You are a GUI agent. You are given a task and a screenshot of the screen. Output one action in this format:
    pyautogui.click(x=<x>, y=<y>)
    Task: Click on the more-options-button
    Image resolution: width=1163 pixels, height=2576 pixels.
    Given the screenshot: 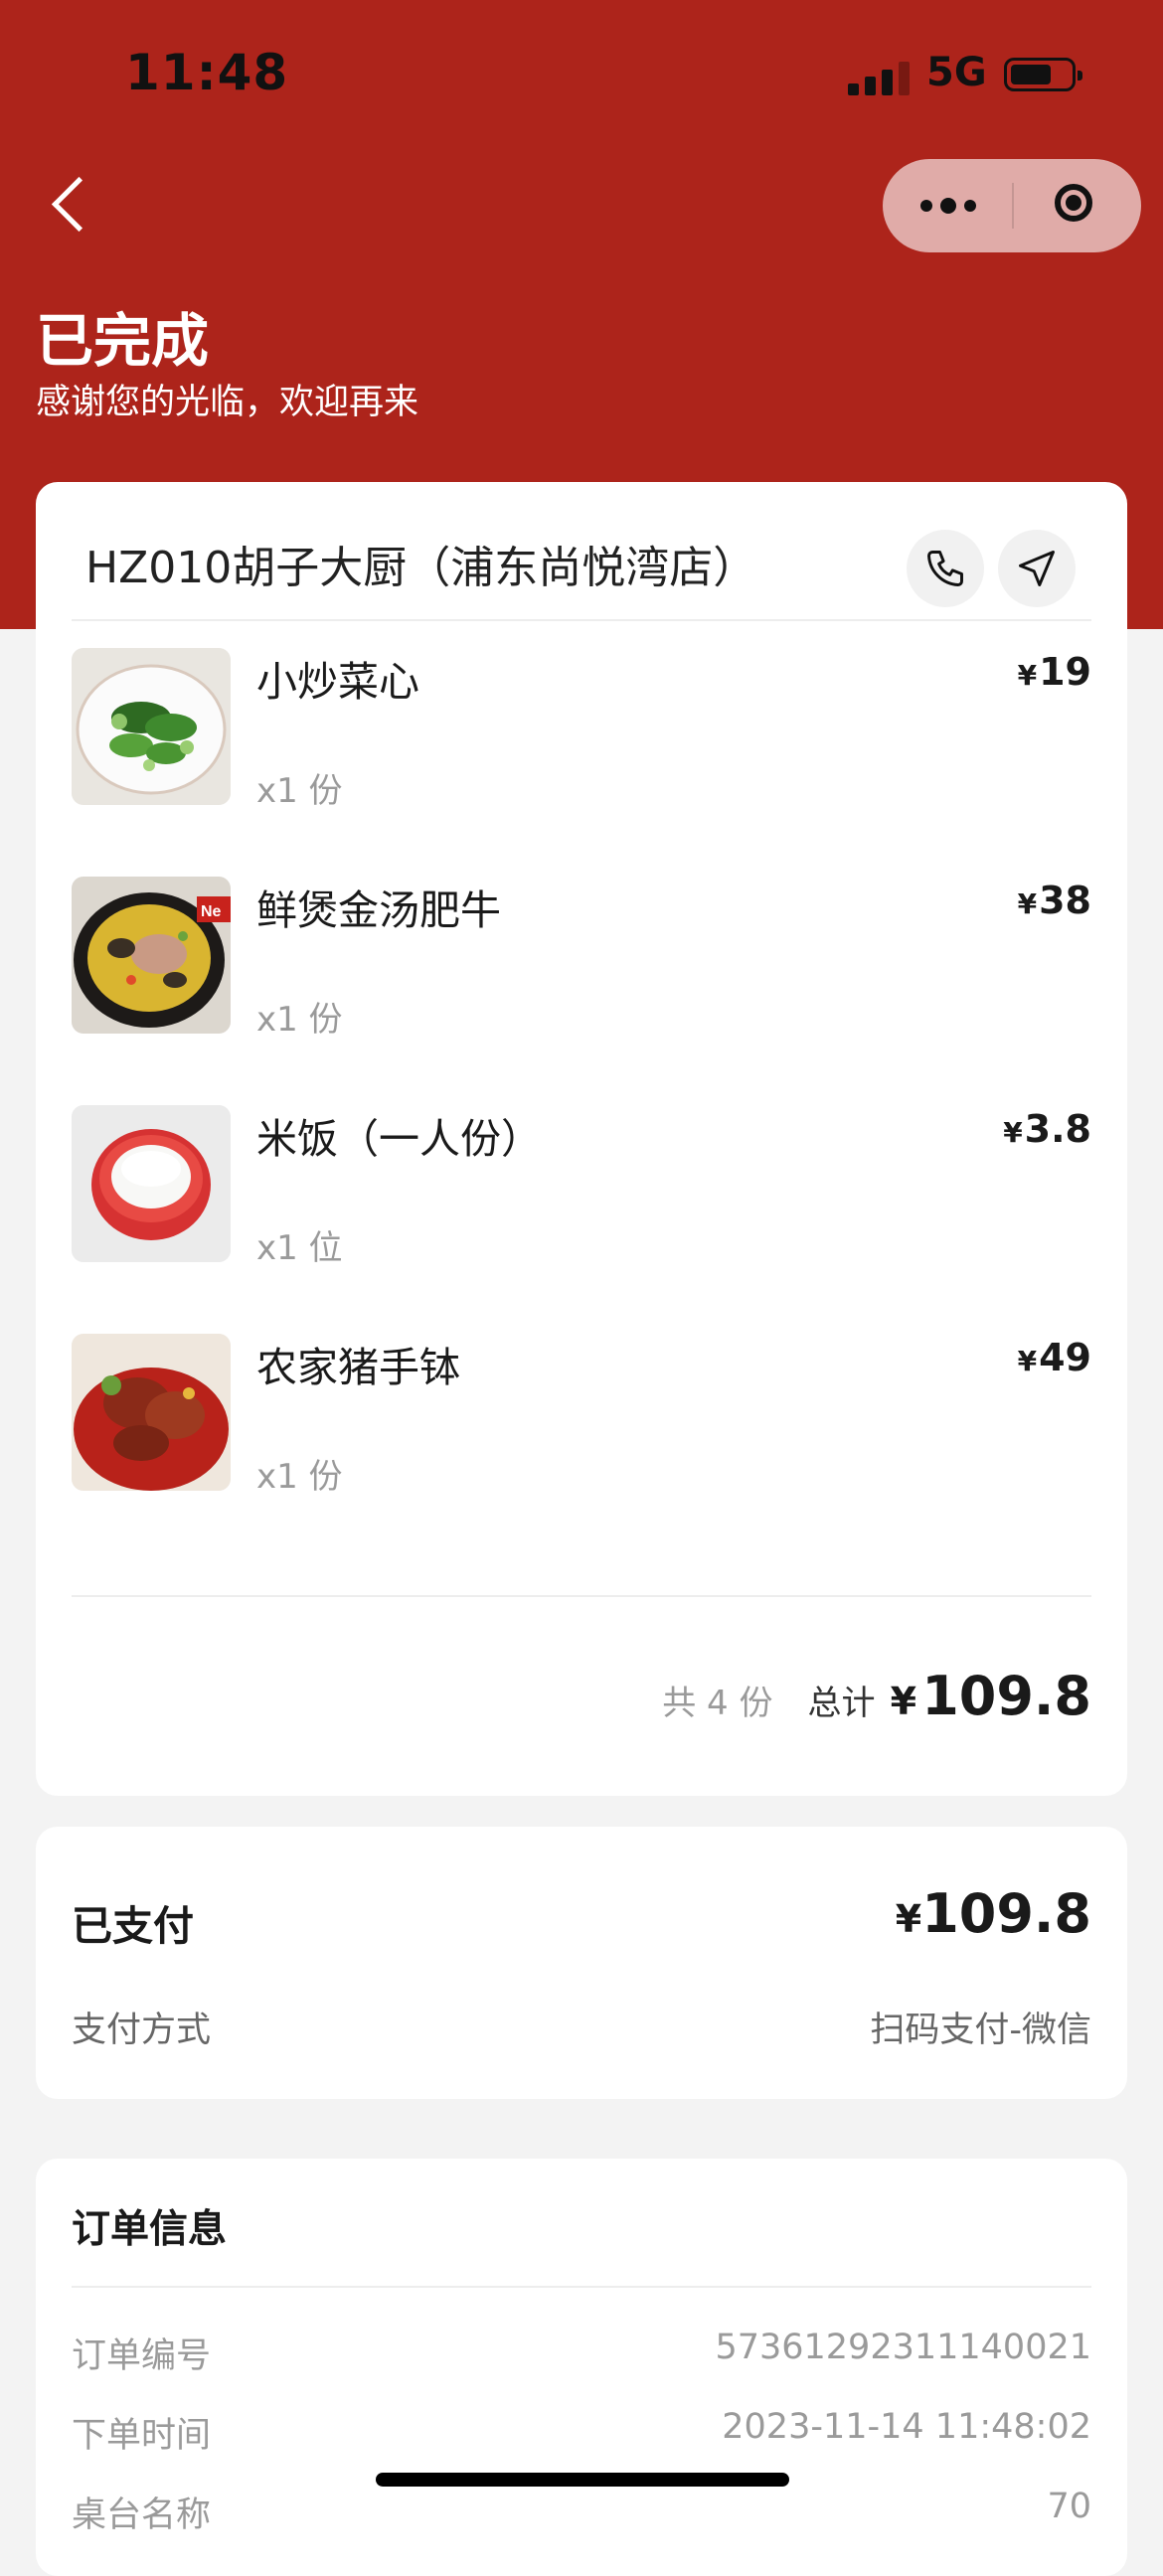 What is the action you would take?
    pyautogui.click(x=947, y=205)
    